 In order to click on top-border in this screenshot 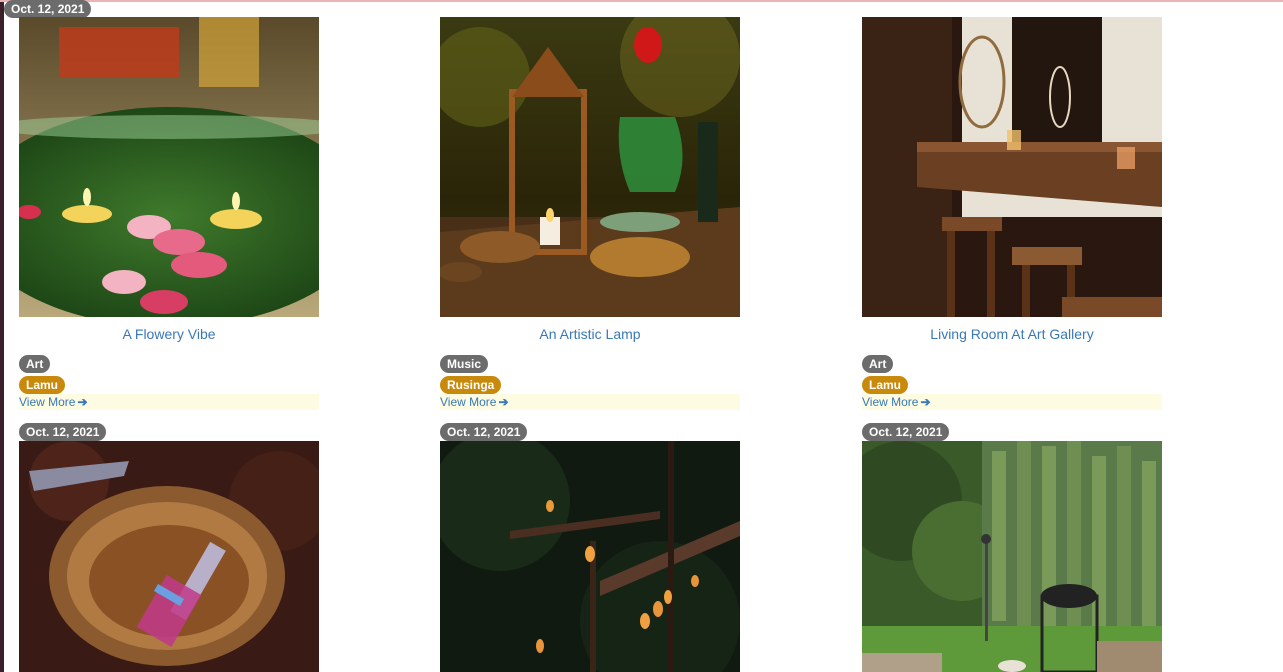, I will do `click(641, 1)`.